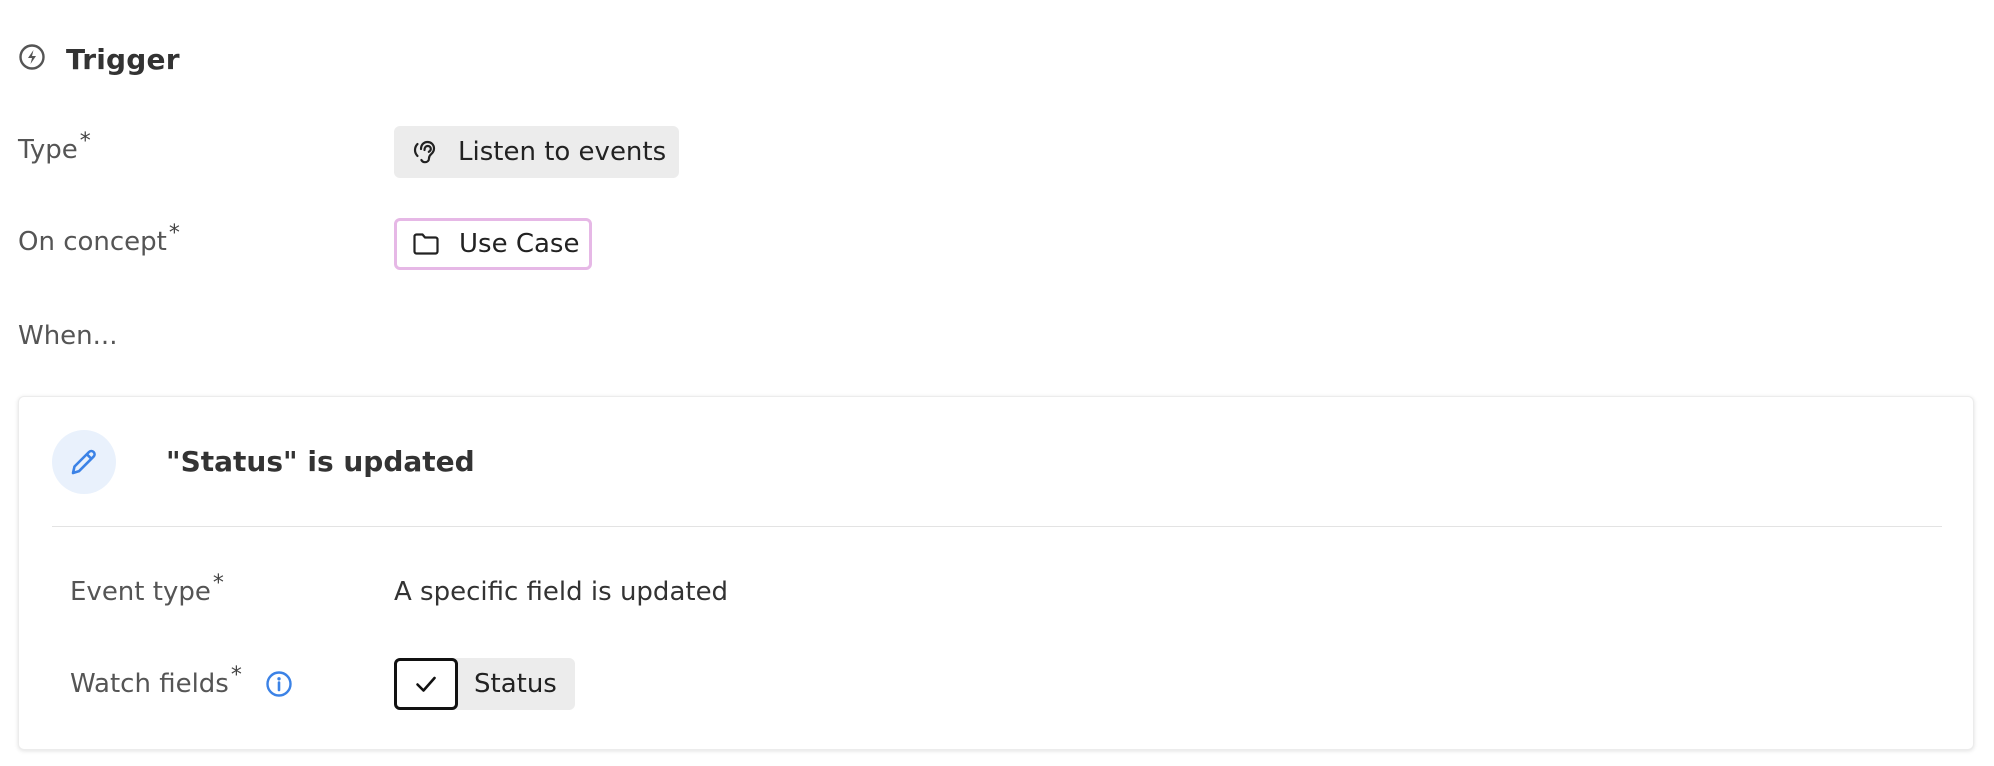 This screenshot has width=1994, height=766. I want to click on pencil-icon, so click(84, 462).